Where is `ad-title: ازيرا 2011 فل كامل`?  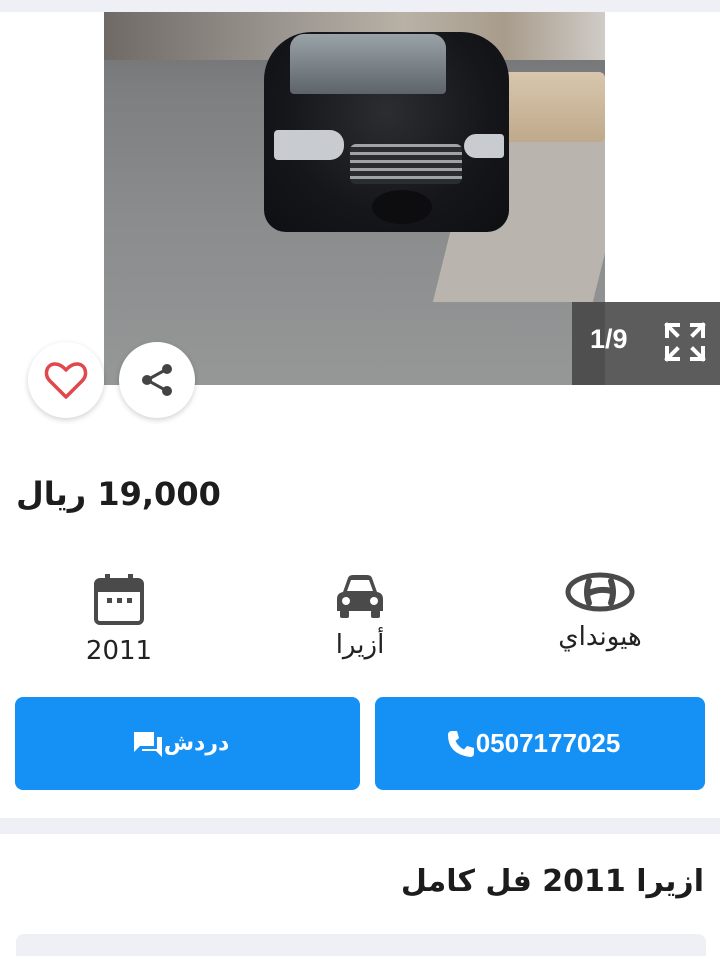 ad-title: ازيرا 2011 فل كامل is located at coordinates (552, 881).